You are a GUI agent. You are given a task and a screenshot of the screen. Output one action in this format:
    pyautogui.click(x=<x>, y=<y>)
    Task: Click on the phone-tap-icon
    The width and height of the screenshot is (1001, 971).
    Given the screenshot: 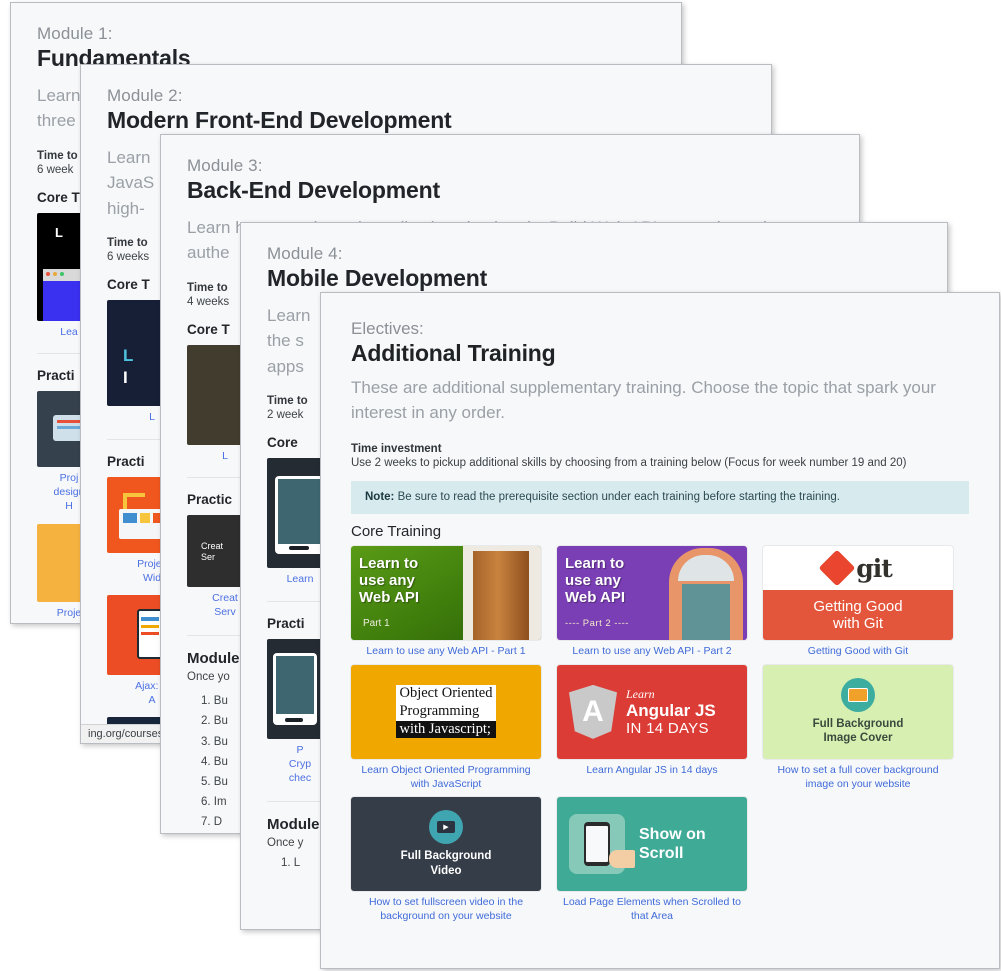 What is the action you would take?
    pyautogui.click(x=602, y=844)
    